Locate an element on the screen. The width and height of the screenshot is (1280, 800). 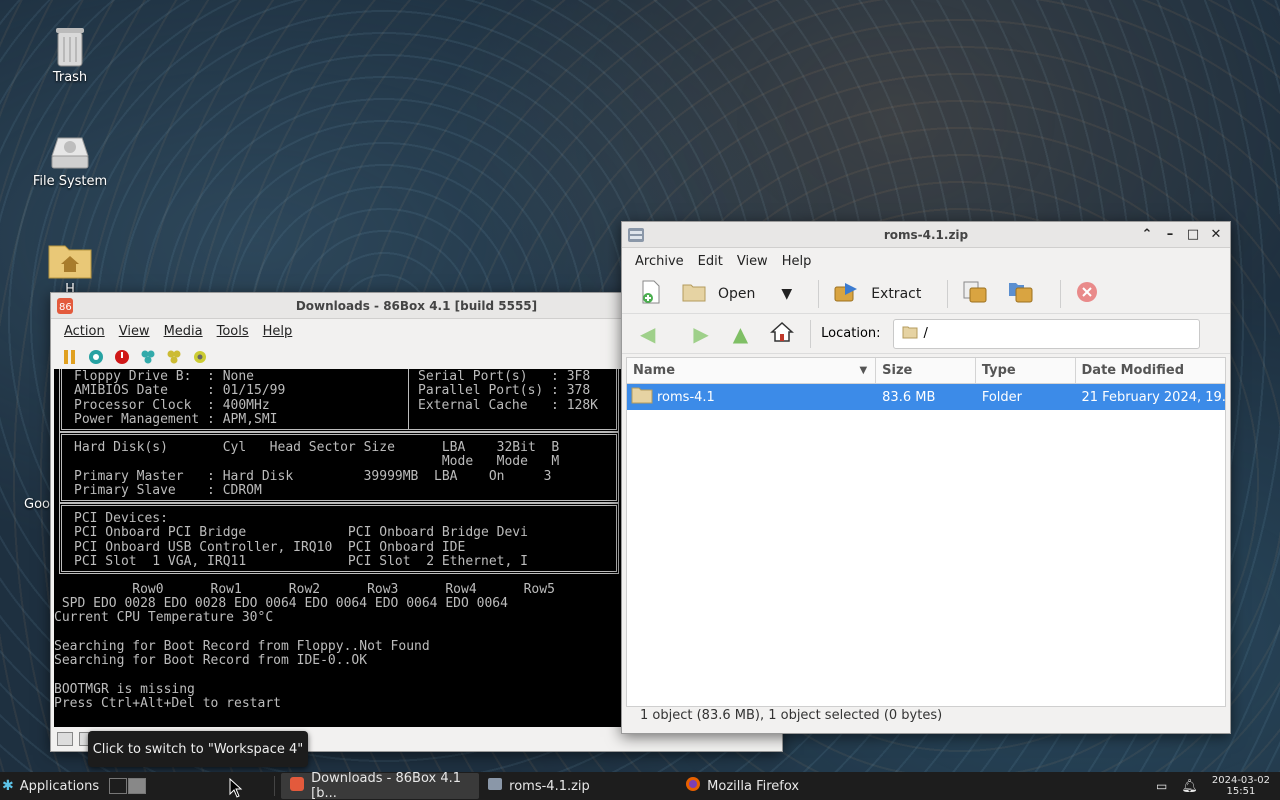
task-archive: roms-4.1.zip is located at coordinates (578, 786).